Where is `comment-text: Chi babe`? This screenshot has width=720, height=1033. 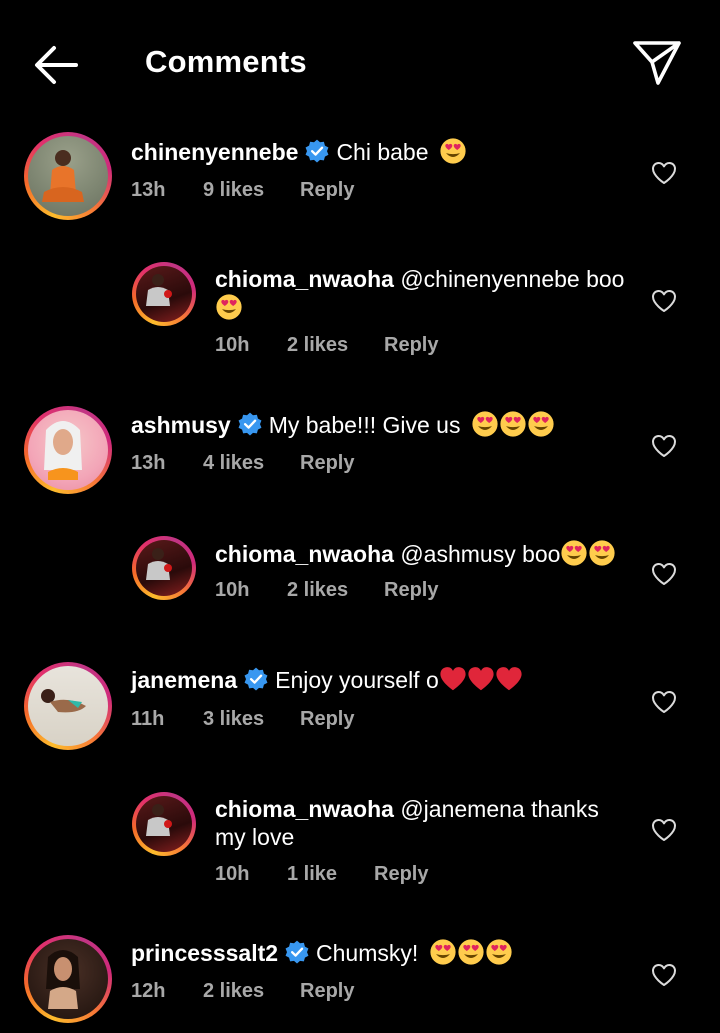
comment-text: Chi babe is located at coordinates (382, 152).